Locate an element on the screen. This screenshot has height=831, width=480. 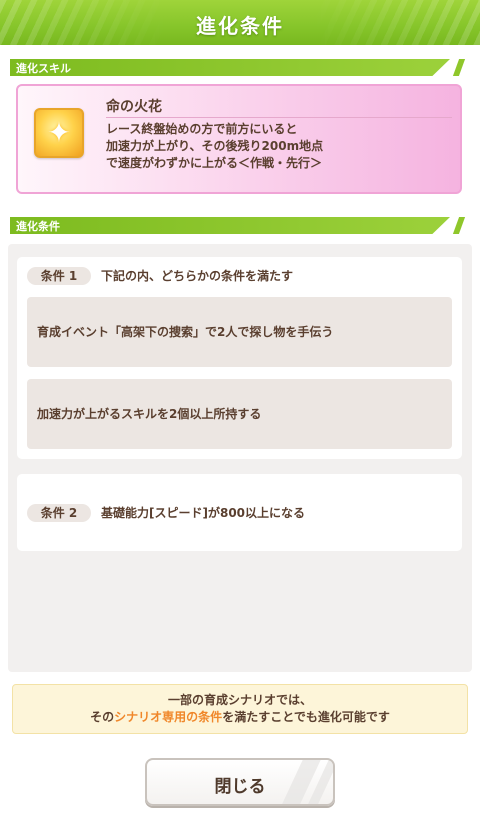
condition-card-2: 条件 2 基礎能力[スピード]が800以上になる is located at coordinates (239, 512).